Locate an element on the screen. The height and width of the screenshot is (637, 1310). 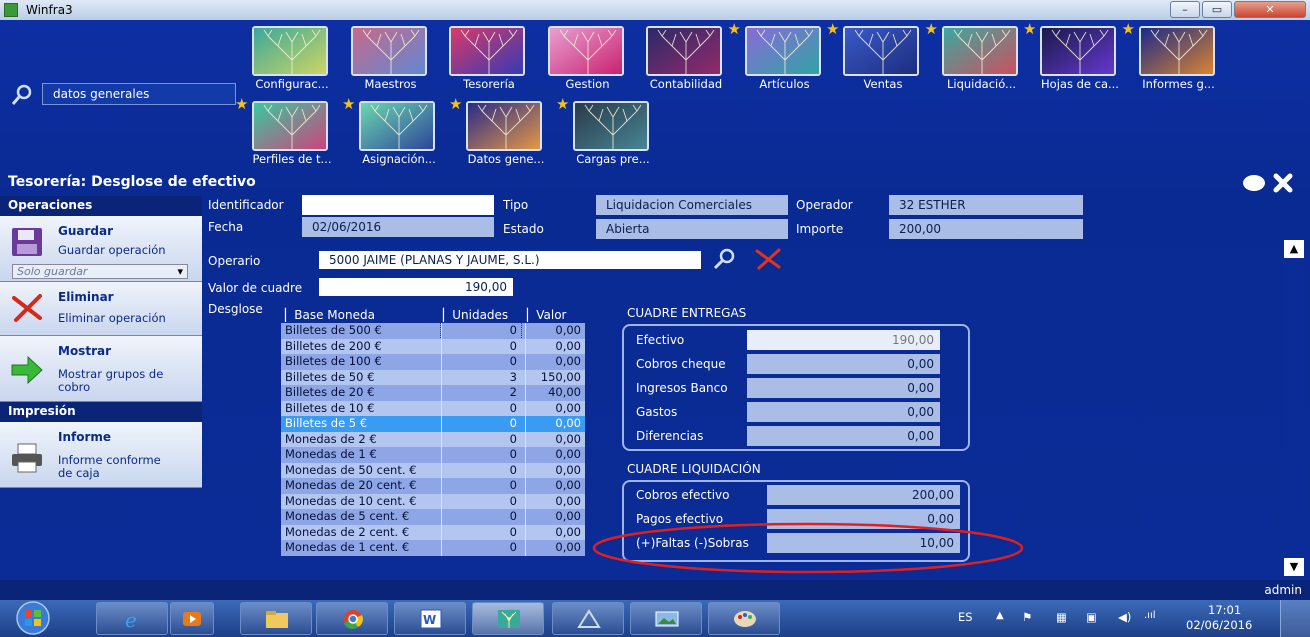
scroll-down-icon: ▼ is located at coordinates (1294, 567).